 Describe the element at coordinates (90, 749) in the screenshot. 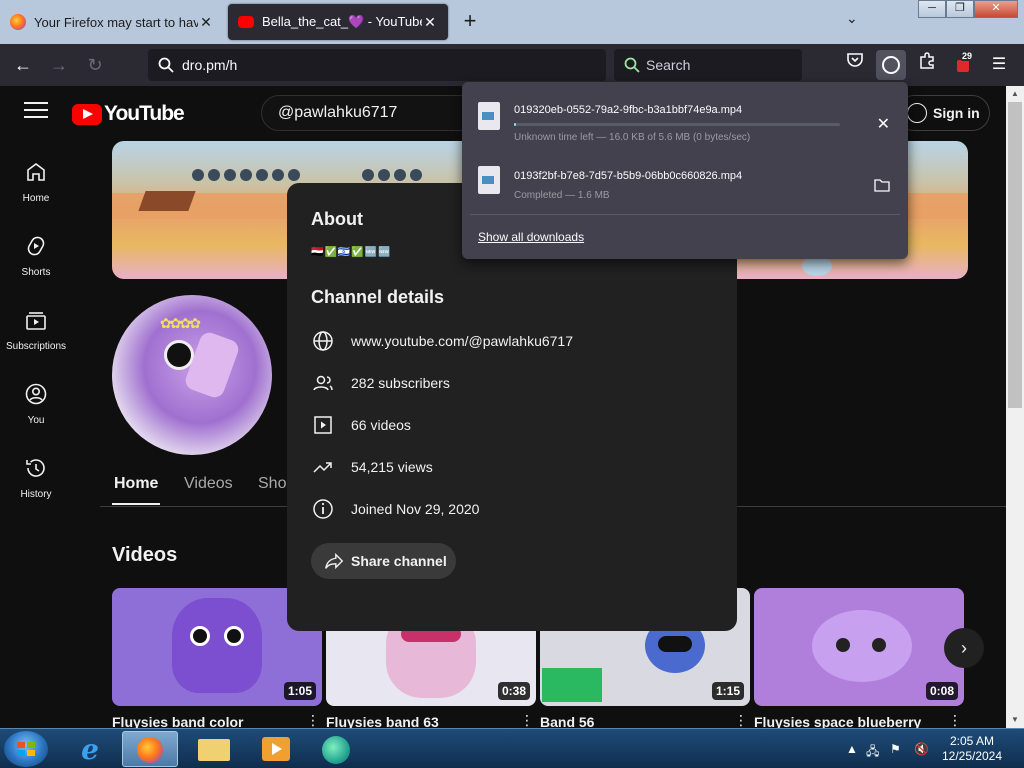

I see `internet-explorer-icon: e` at that location.